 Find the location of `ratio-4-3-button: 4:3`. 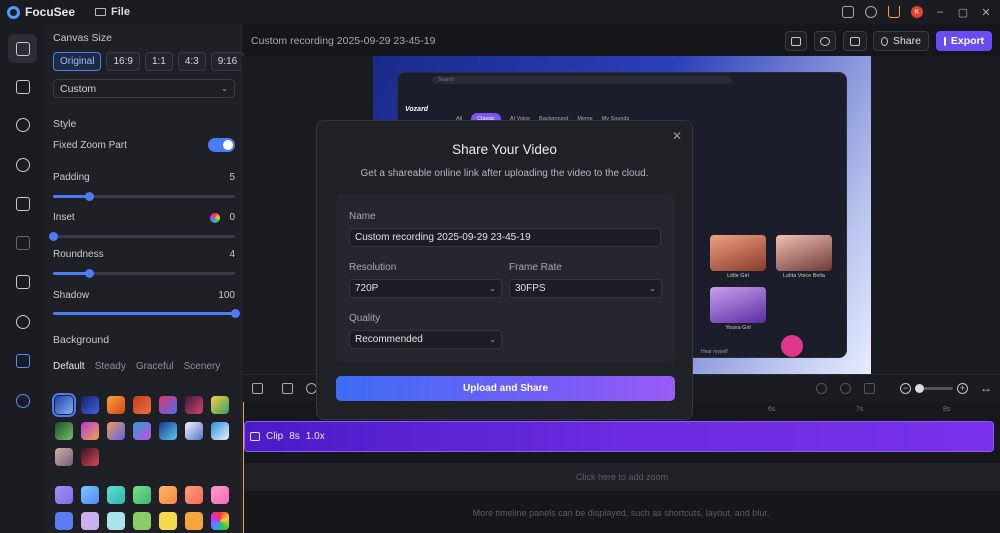

ratio-4-3-button: 4:3 is located at coordinates (191, 61).